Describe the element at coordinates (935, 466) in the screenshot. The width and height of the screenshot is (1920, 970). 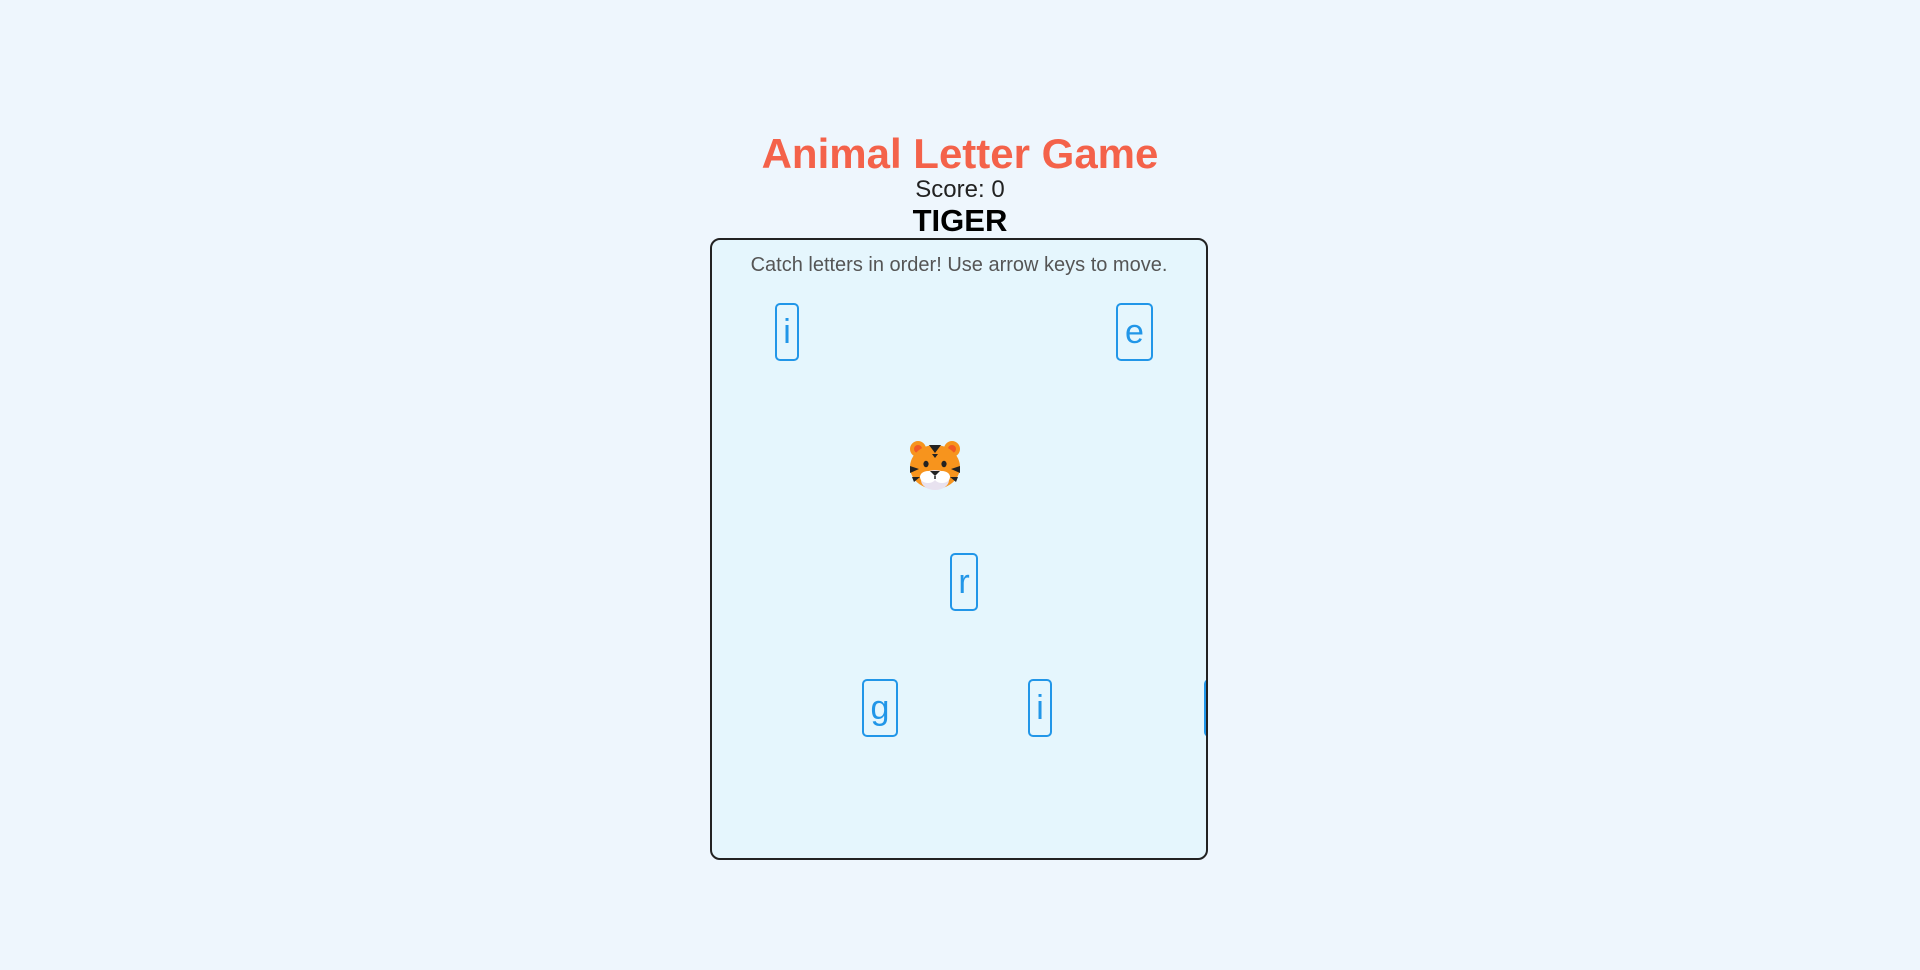
I see `tiger-face-icon` at that location.